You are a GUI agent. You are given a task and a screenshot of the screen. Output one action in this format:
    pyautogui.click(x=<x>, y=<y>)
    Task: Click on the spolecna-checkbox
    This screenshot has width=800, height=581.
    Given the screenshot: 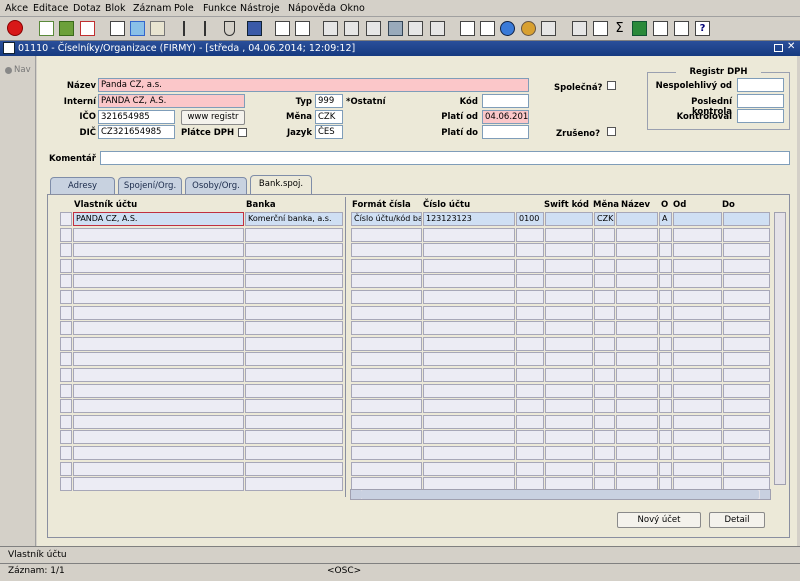 What is the action you would take?
    pyautogui.click(x=611, y=85)
    